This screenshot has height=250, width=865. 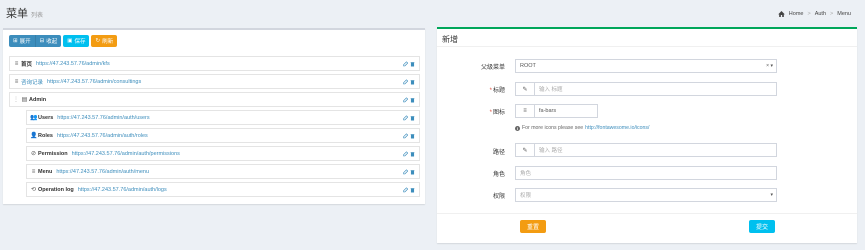 What do you see at coordinates (94, 82) in the screenshot?
I see `tree-item-uri: https://47.243.57.76/admin/consultings` at bounding box center [94, 82].